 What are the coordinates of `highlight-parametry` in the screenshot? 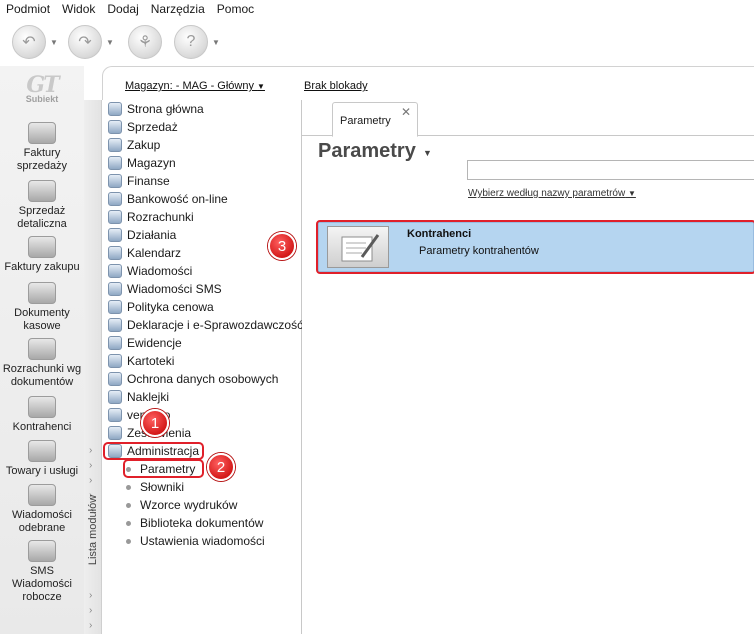 It's located at (163, 468).